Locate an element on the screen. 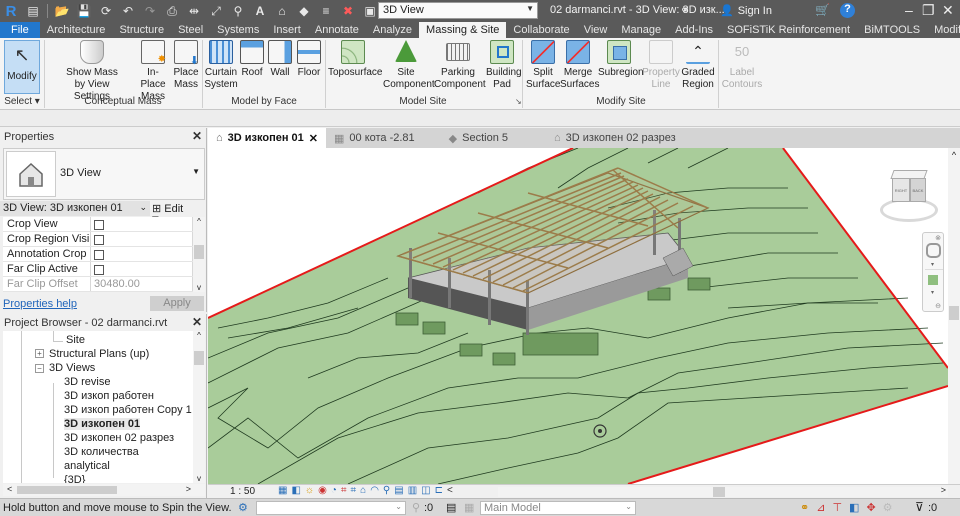 Image resolution: width=960 pixels, height=516 pixels. floor-by-face-button: Floor is located at coordinates (309, 59).